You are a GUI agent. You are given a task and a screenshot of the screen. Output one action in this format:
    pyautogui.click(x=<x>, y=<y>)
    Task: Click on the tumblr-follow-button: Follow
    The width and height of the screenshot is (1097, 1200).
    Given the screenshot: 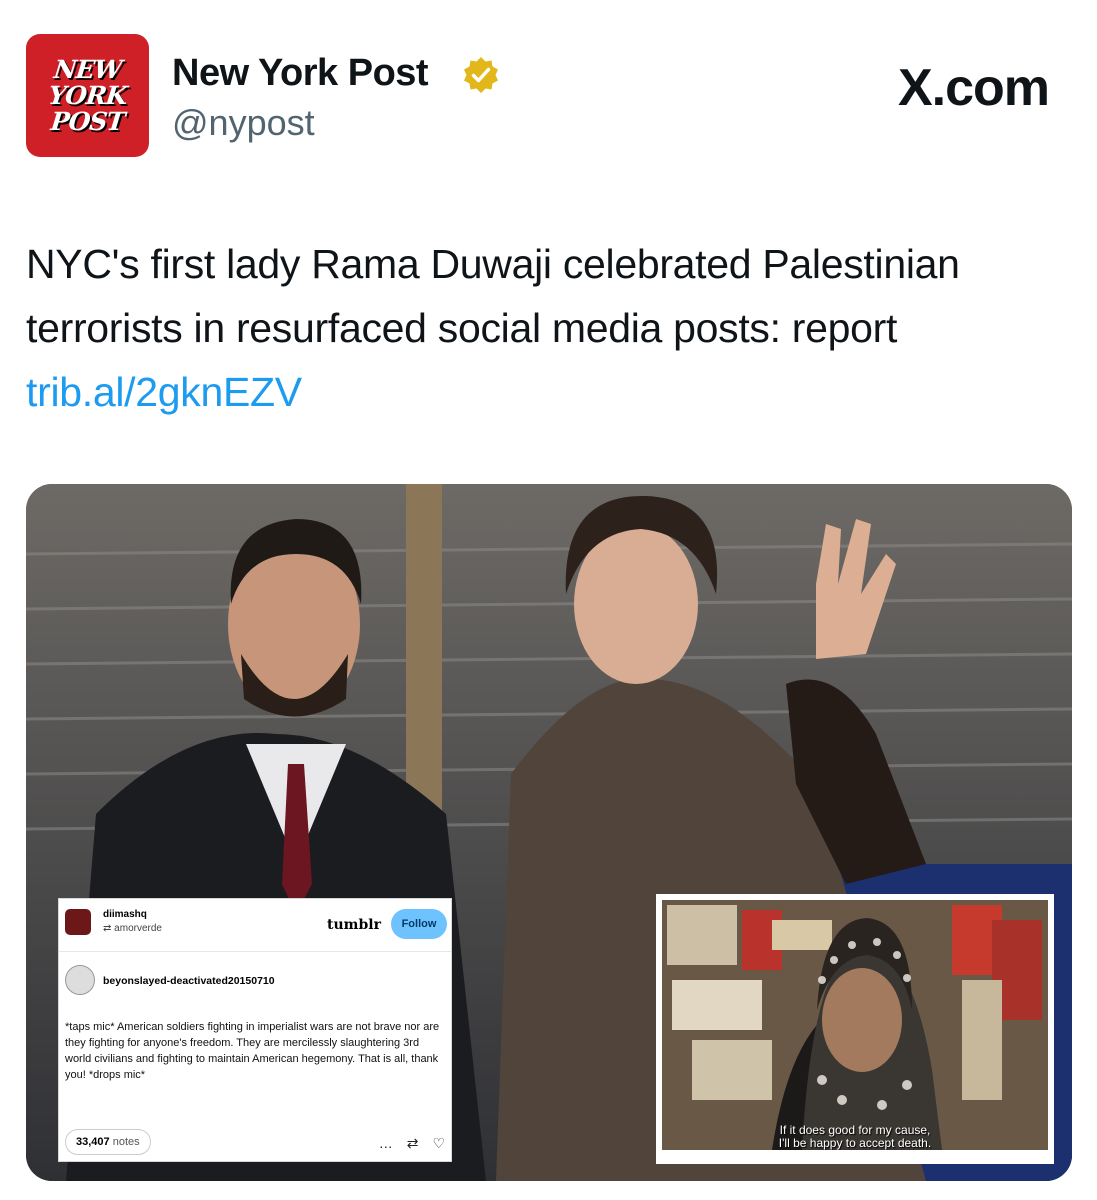 What is the action you would take?
    pyautogui.click(x=419, y=924)
    